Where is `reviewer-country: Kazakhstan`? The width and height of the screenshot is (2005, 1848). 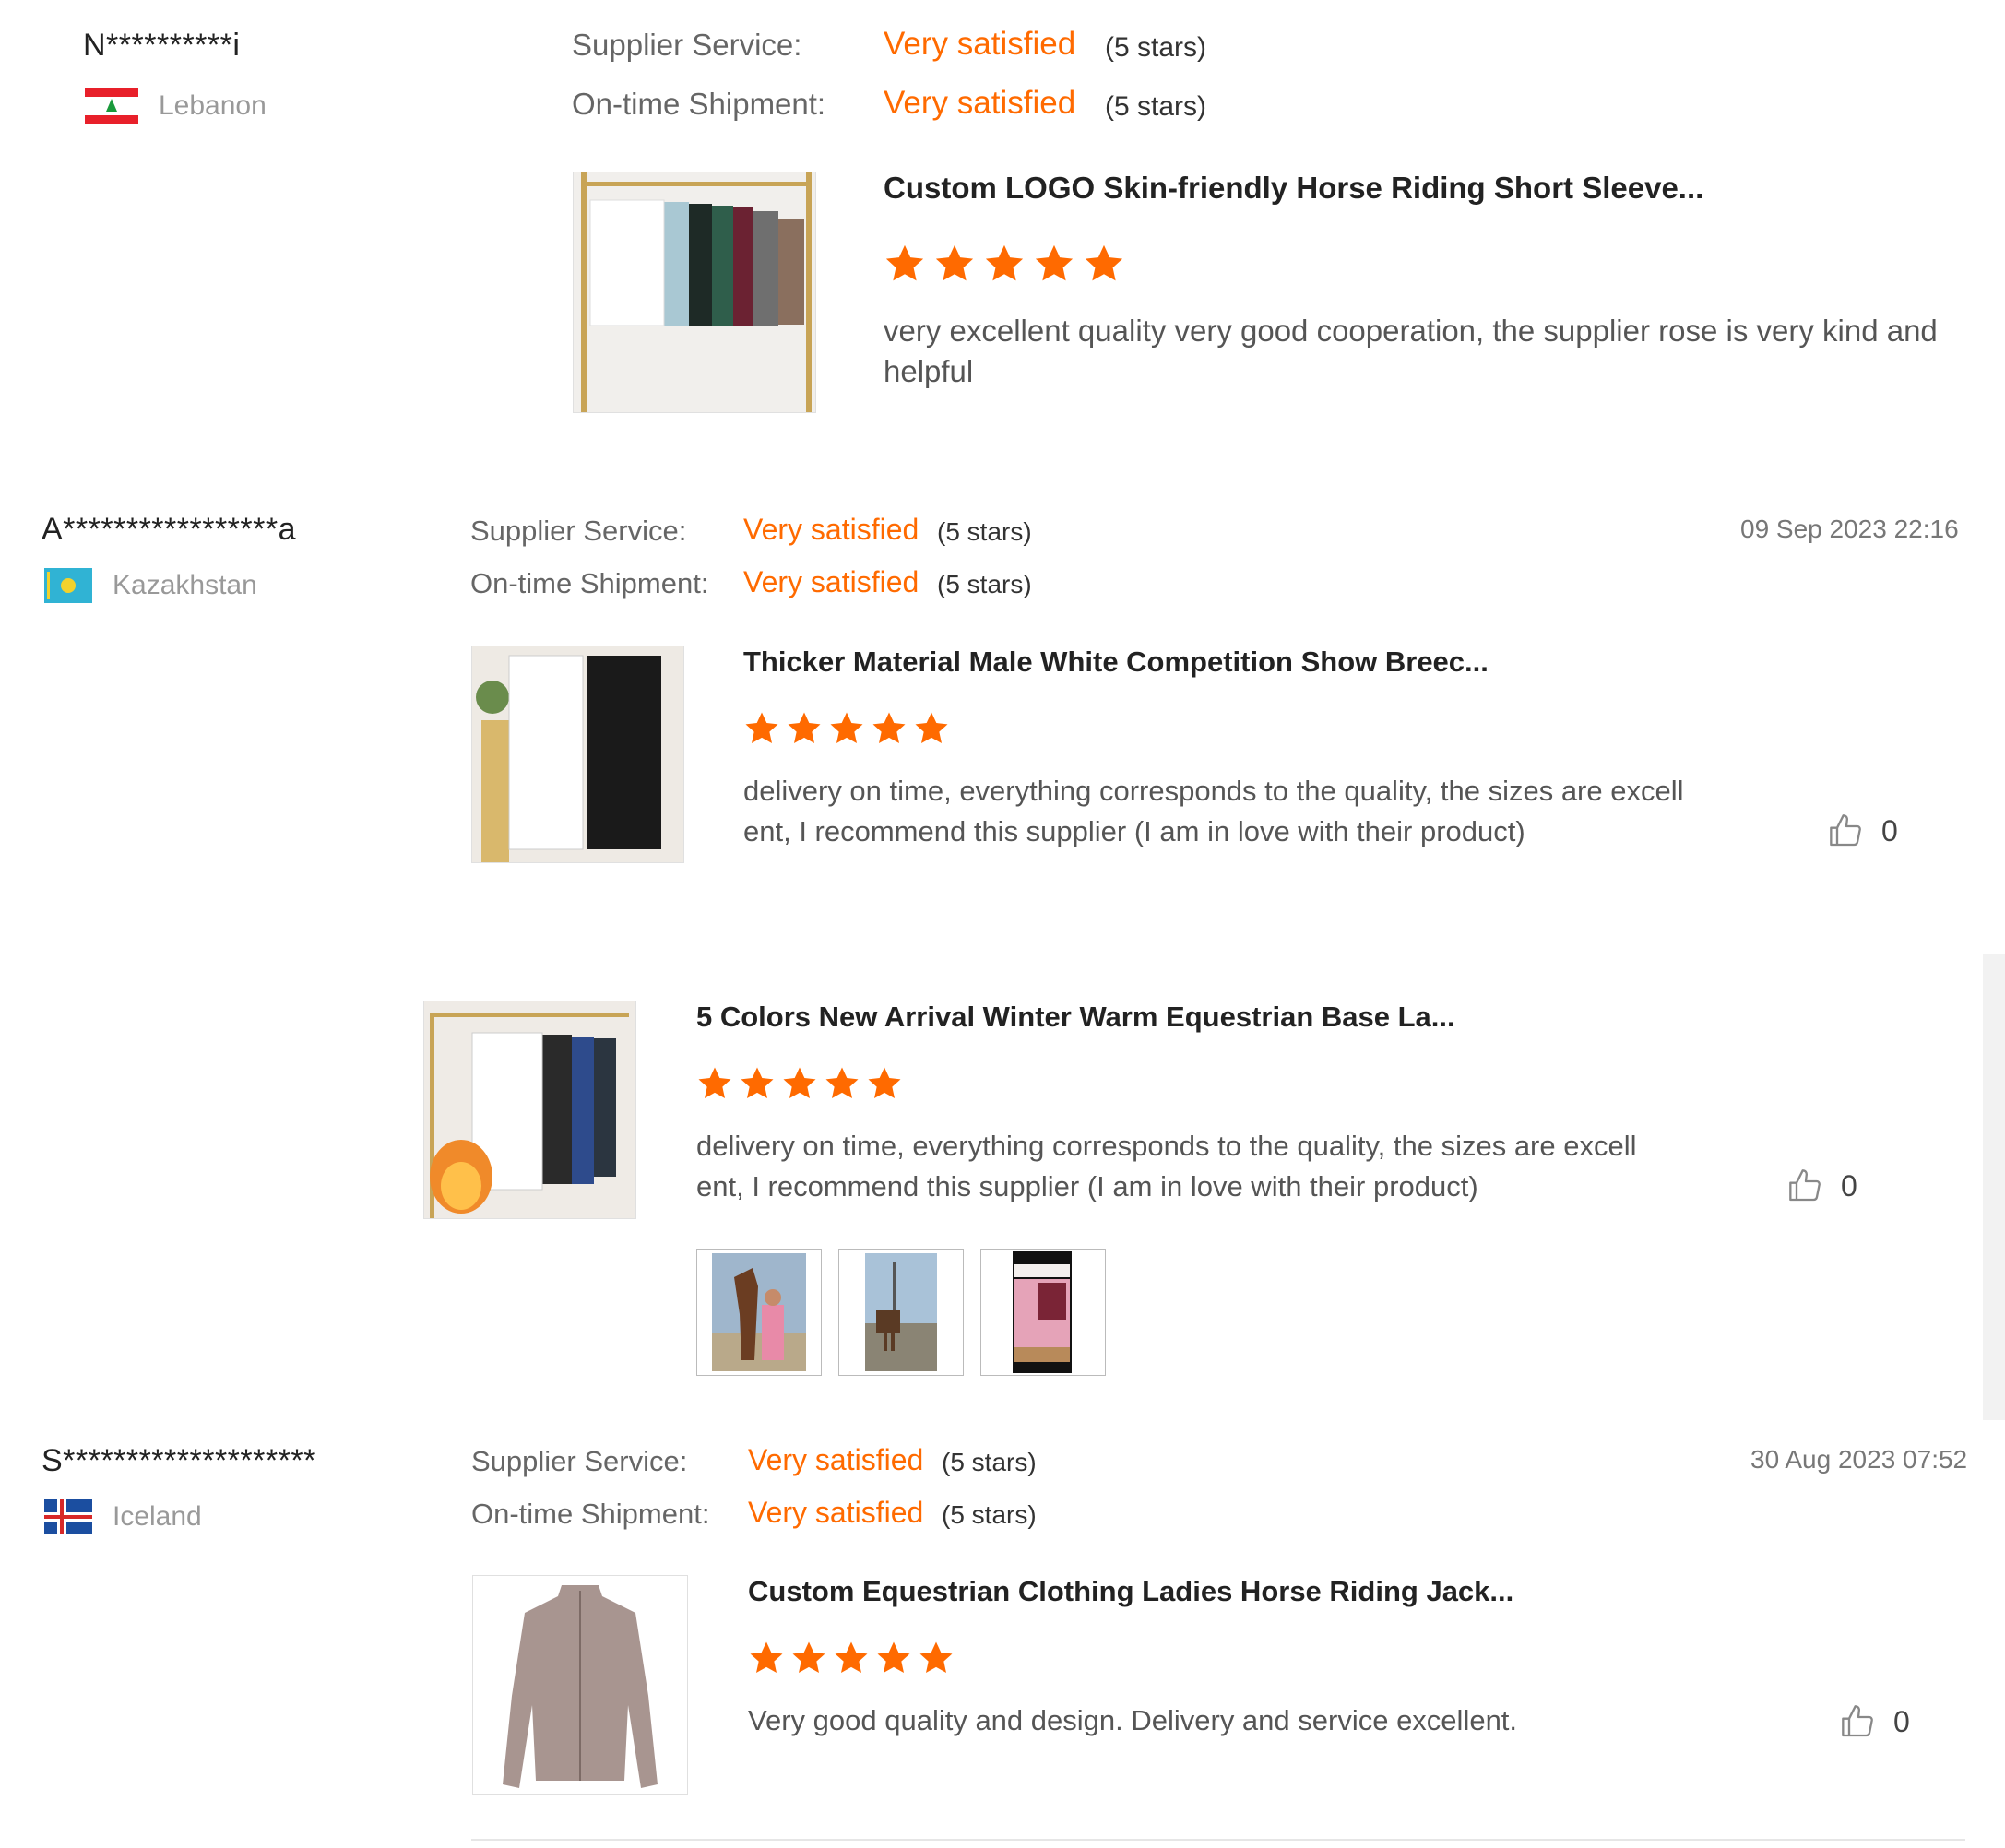 reviewer-country: Kazakhstan is located at coordinates (150, 586).